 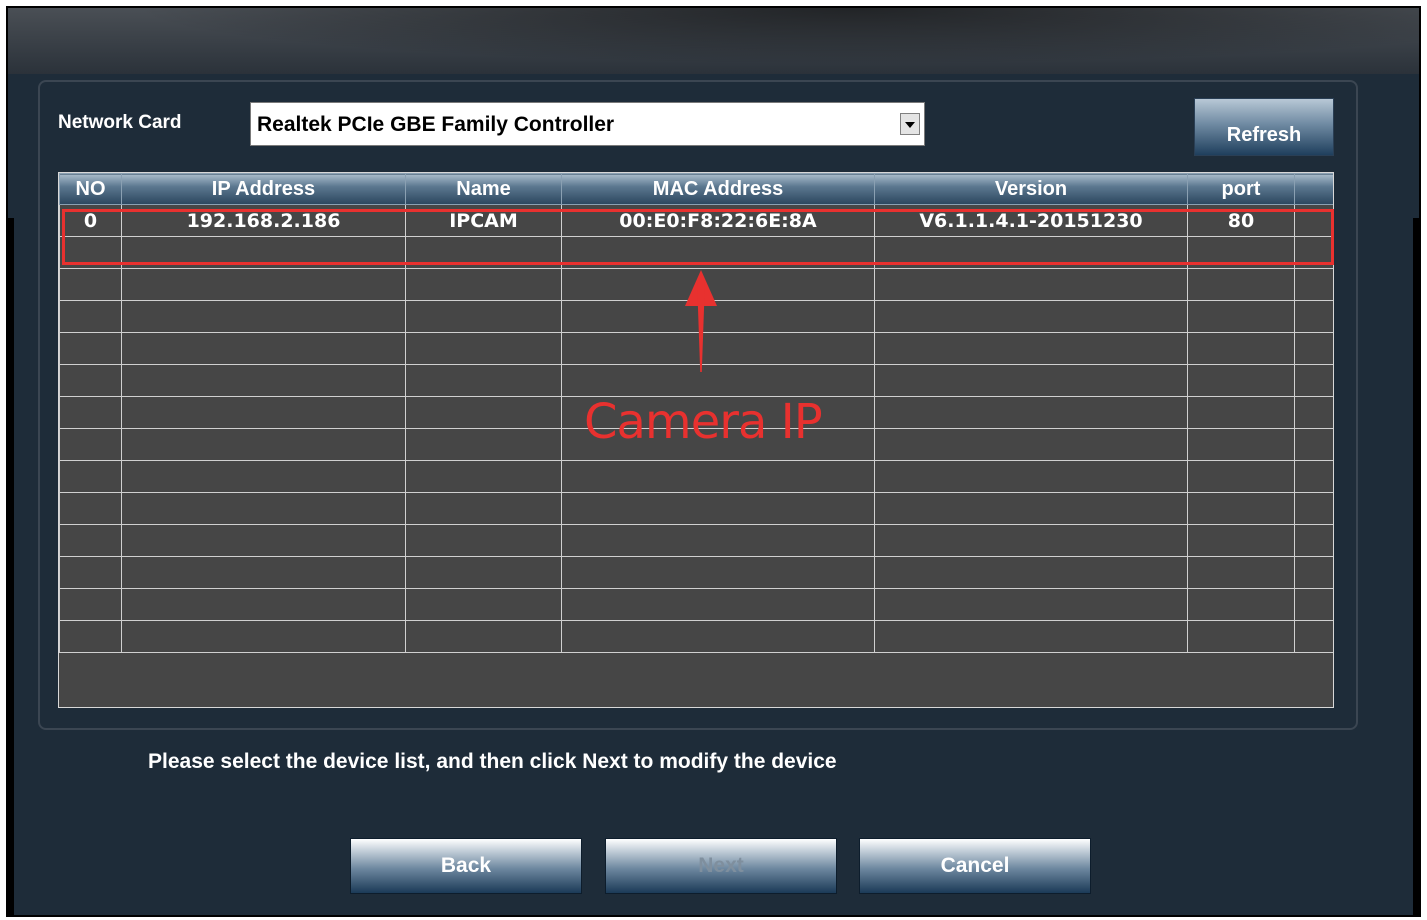 I want to click on cell-ip-address: 192.168.2.186, so click(x=263, y=220).